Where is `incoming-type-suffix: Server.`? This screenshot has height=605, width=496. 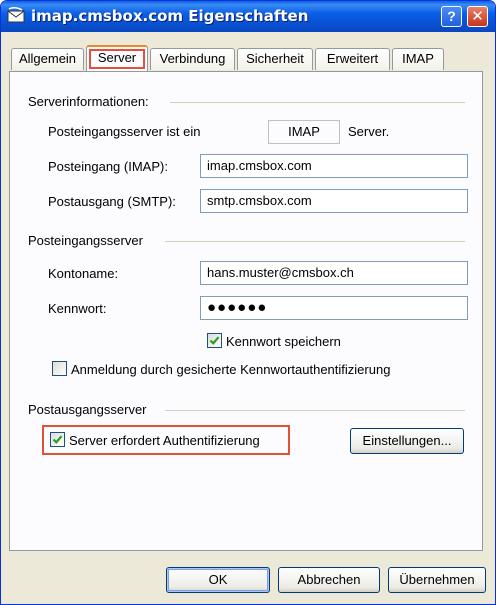 incoming-type-suffix: Server. is located at coordinates (369, 131).